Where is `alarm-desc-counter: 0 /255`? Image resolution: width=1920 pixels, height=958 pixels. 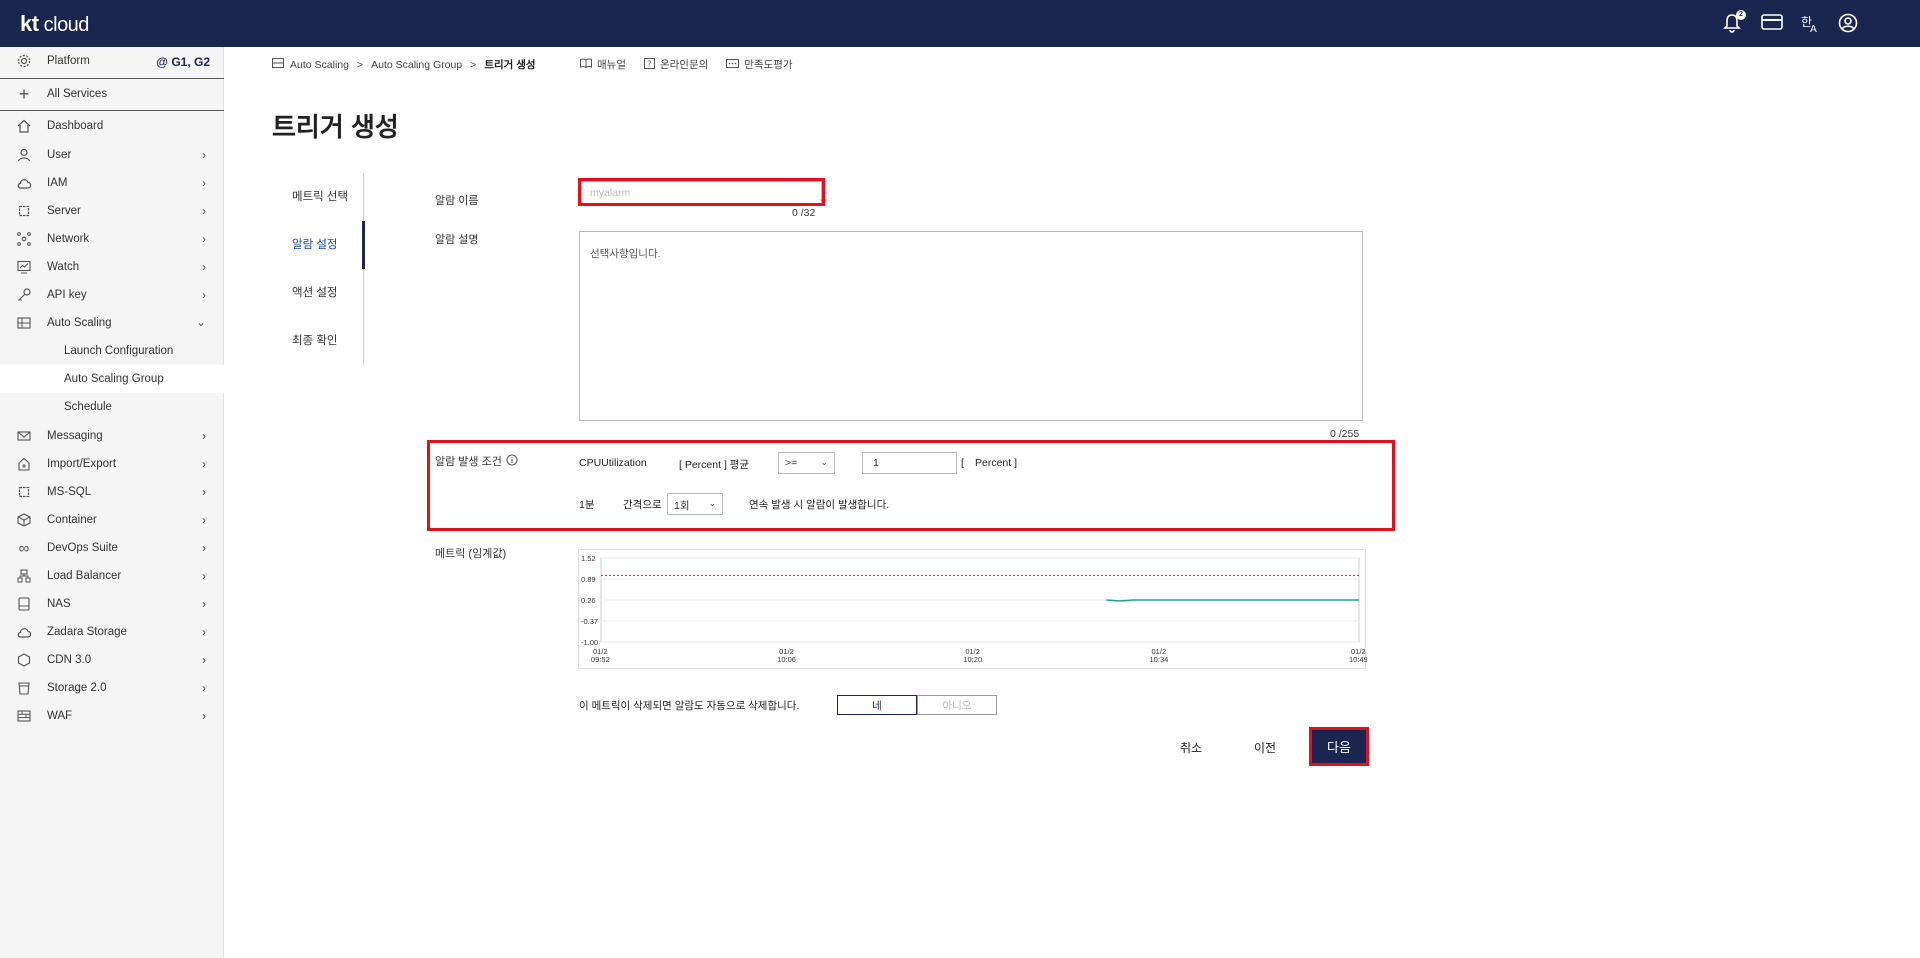 alarm-desc-counter: 0 /255 is located at coordinates (1345, 434).